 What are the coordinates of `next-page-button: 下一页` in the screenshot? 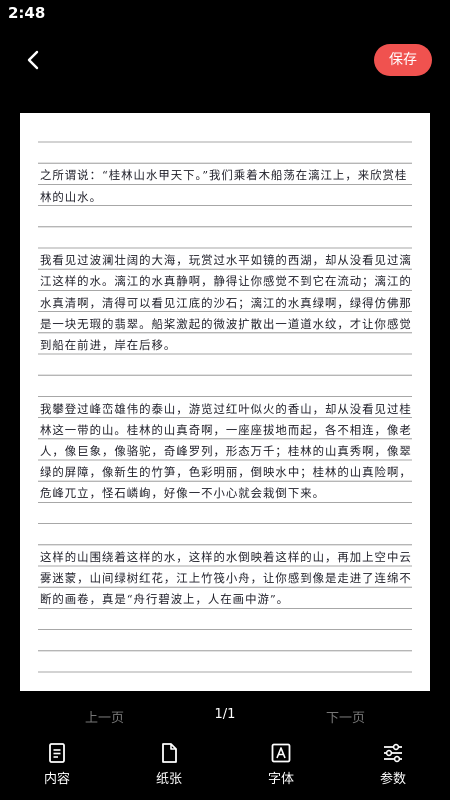 It's located at (345, 716).